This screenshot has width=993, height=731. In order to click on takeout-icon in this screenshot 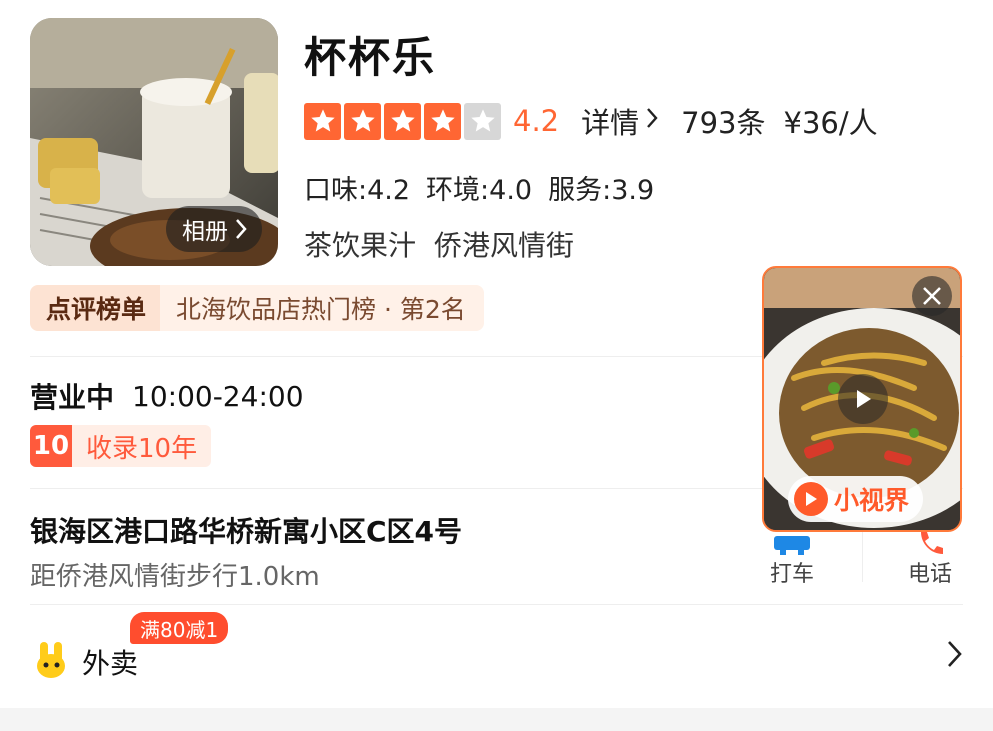, I will do `click(51, 660)`.